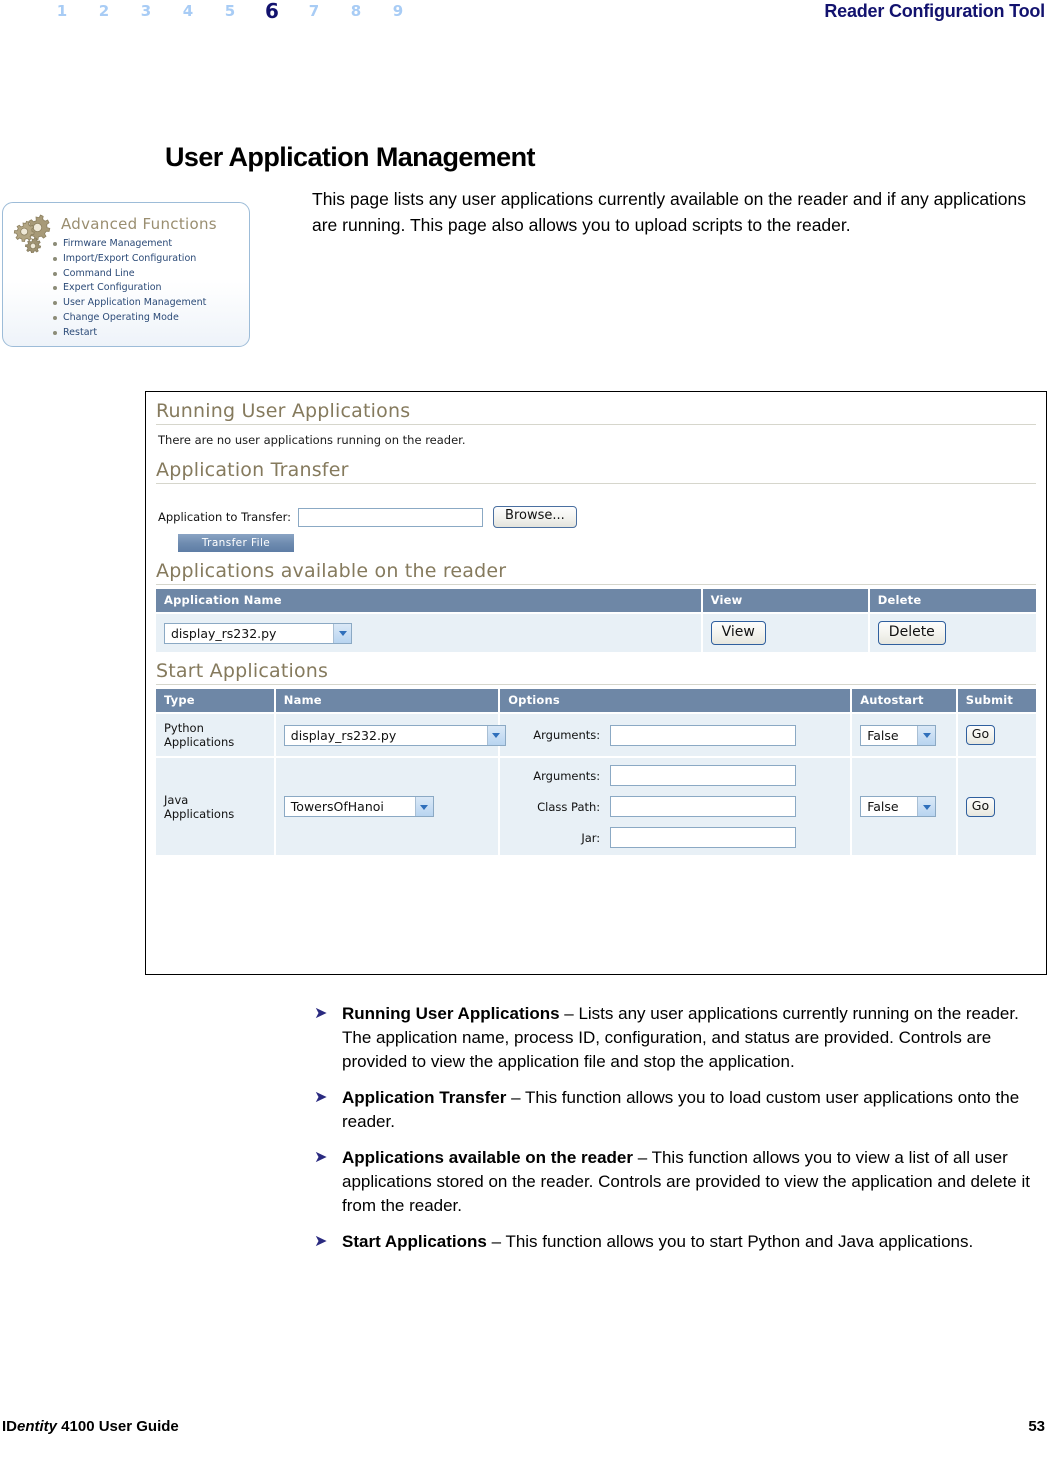  Describe the element at coordinates (911, 633) in the screenshot. I see `delete-button: Delete` at that location.